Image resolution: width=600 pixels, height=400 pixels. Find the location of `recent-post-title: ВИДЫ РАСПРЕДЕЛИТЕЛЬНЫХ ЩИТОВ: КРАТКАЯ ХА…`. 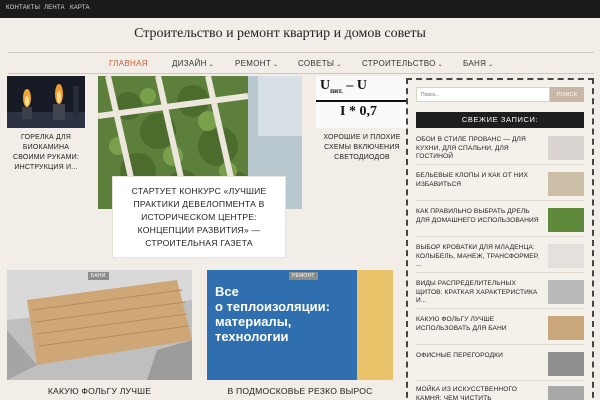

recent-post-title: ВИДЫ РАСПРЕДЕЛИТЕЛЬНЫХ ЩИТОВ: КРАТКАЯ ХА… is located at coordinates (479, 293).